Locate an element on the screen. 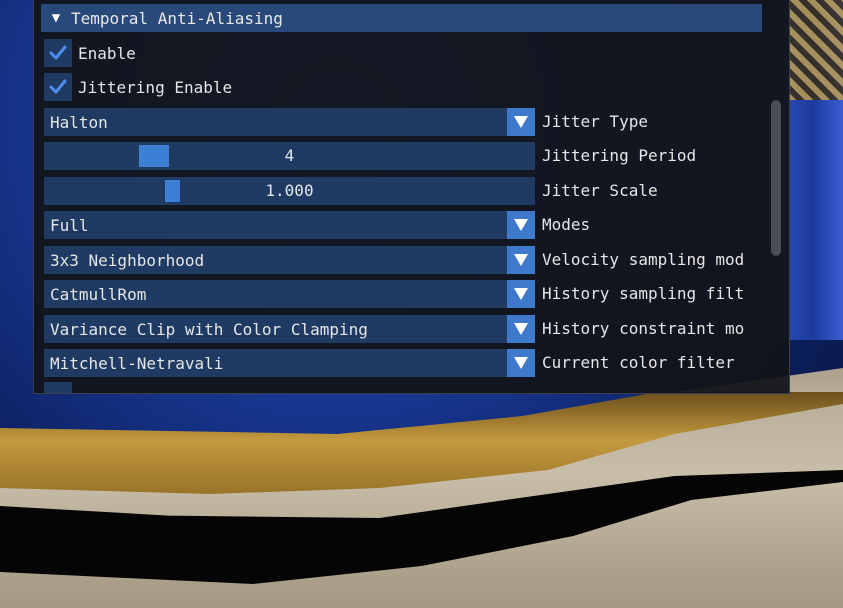  jittering-enable-checkbox is located at coordinates (58, 87).